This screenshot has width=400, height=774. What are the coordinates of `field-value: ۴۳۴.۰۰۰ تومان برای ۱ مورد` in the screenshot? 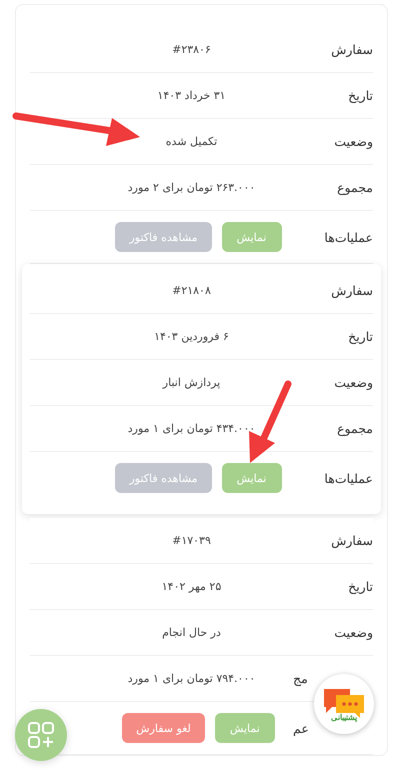 It's located at (192, 428).